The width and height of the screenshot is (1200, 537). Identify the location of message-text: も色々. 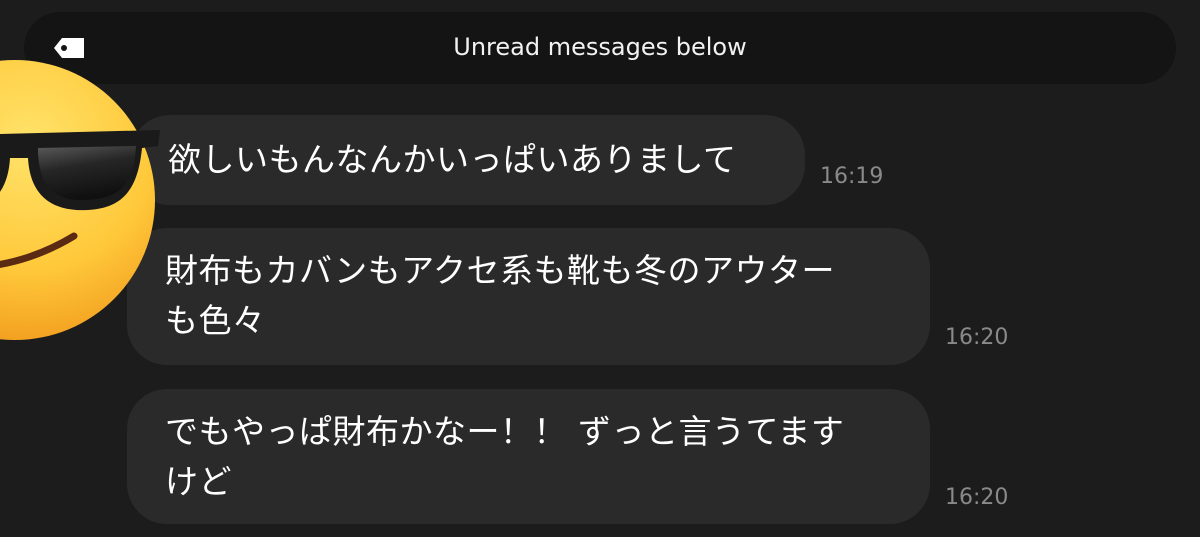
(215, 320).